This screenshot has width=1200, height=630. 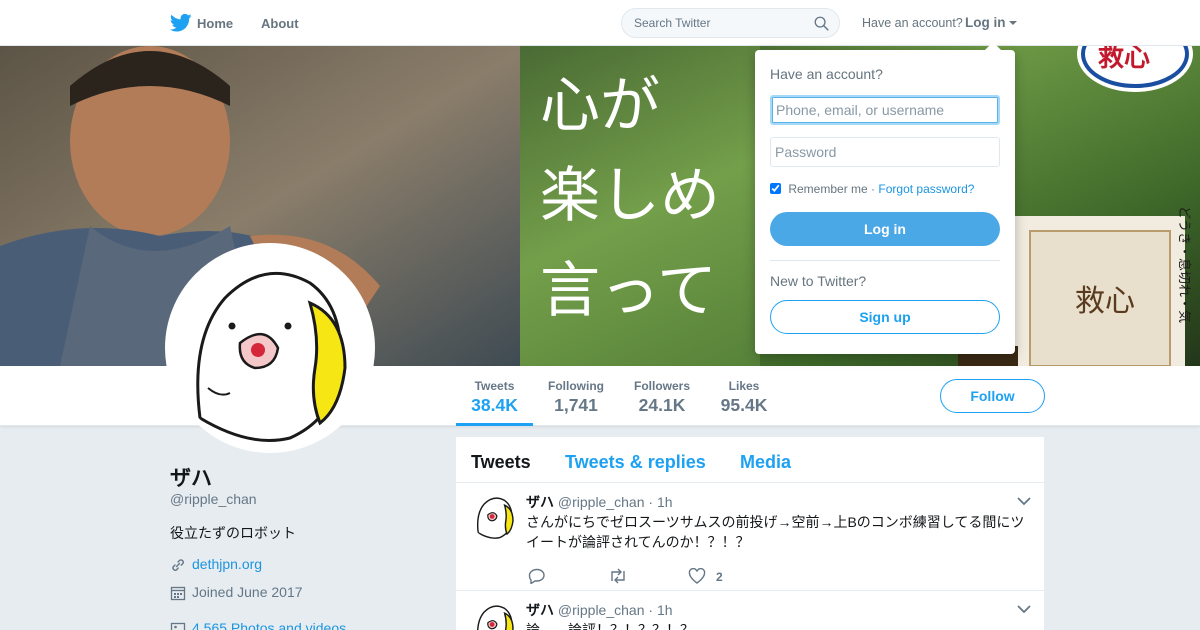 I want to click on stat-following: Following 1,741, so click(x=576, y=396).